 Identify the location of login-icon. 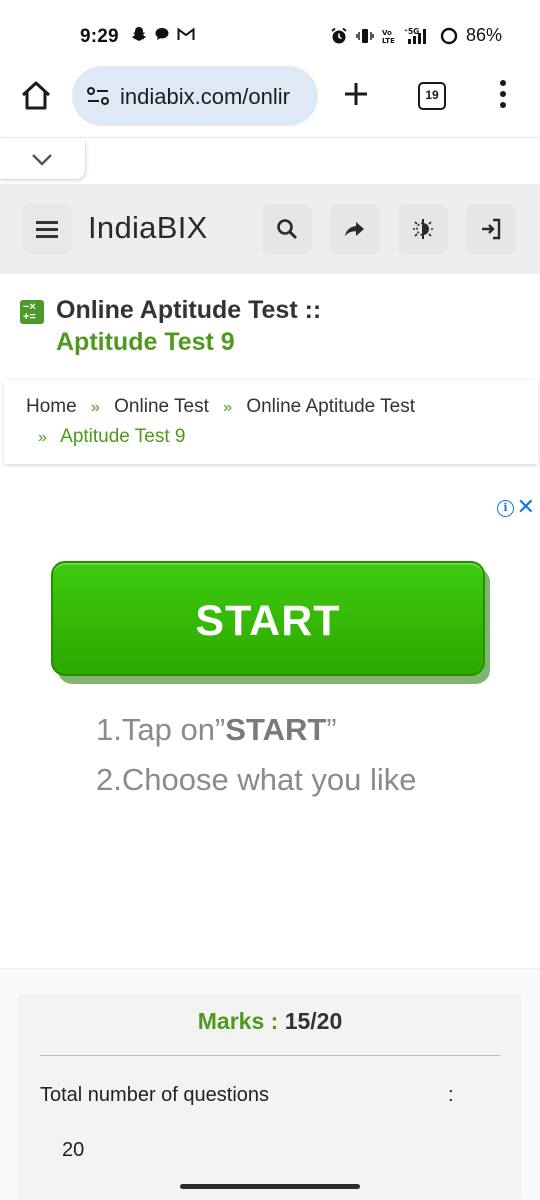
(491, 229).